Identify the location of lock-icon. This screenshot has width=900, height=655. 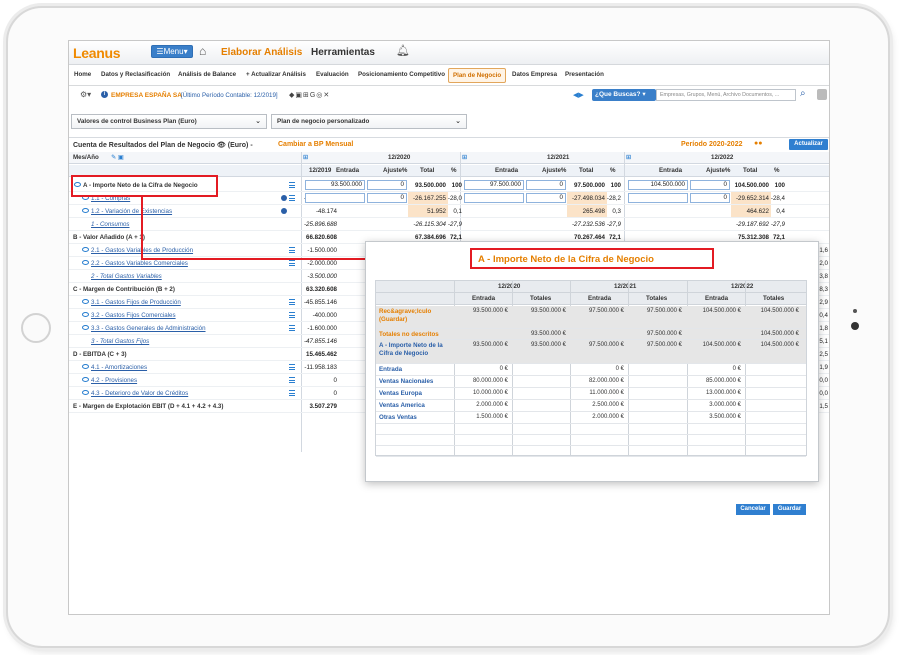
(822, 94).